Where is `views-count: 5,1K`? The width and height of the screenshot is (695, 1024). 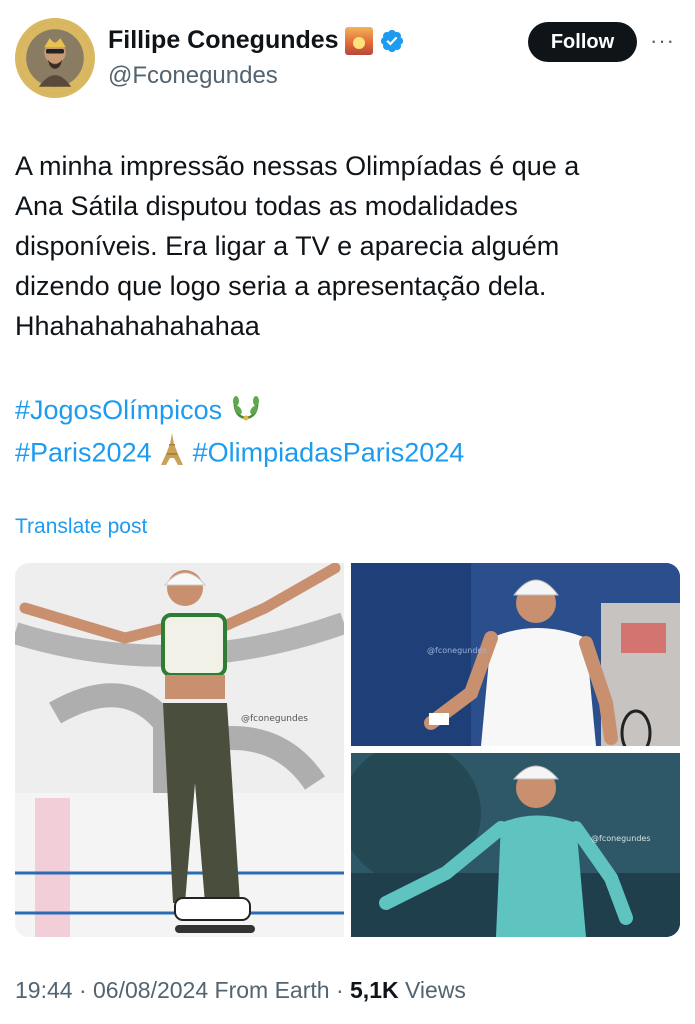
views-count: 5,1K is located at coordinates (374, 990).